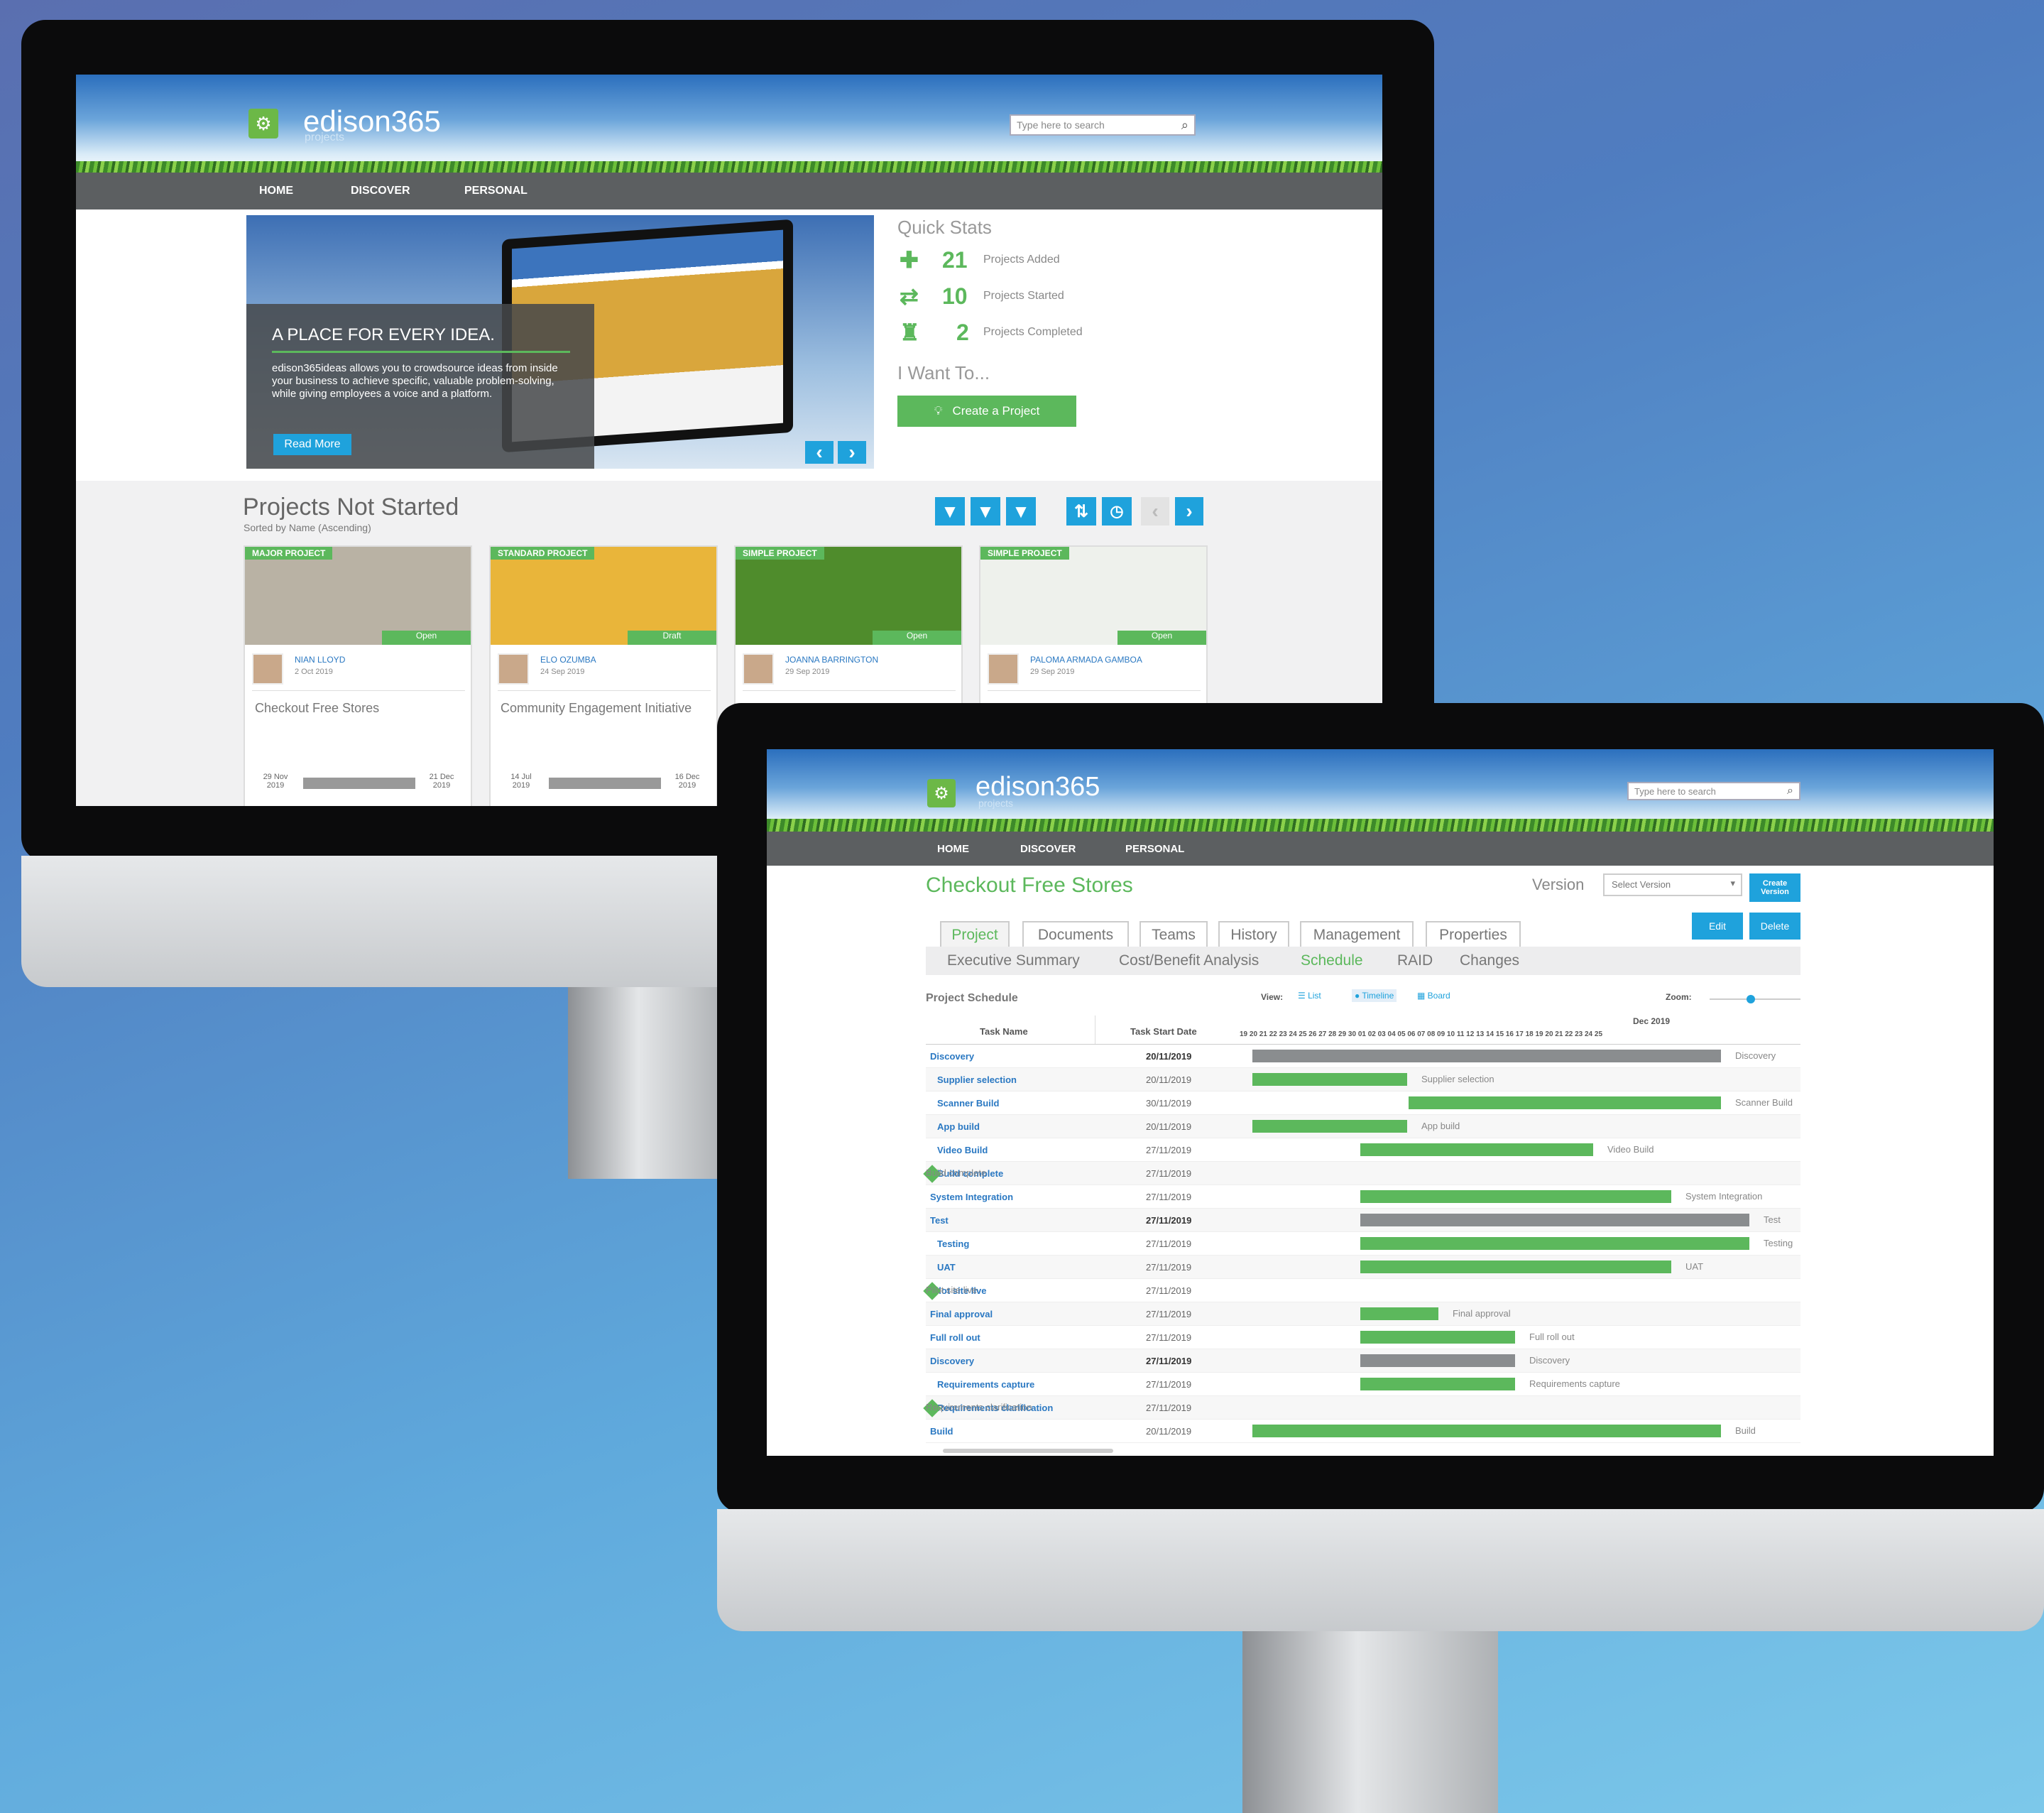  What do you see at coordinates (955, 1337) in the screenshot?
I see `task-name: Full roll out` at bounding box center [955, 1337].